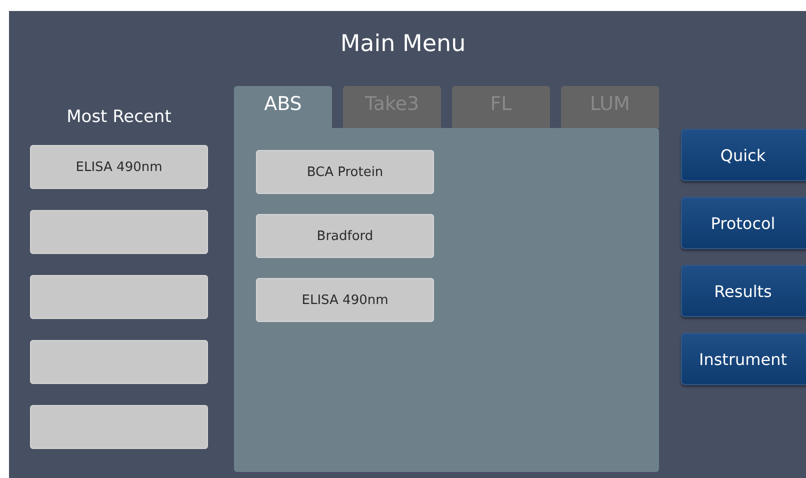  I want to click on assay-button: Bradford, so click(345, 236).